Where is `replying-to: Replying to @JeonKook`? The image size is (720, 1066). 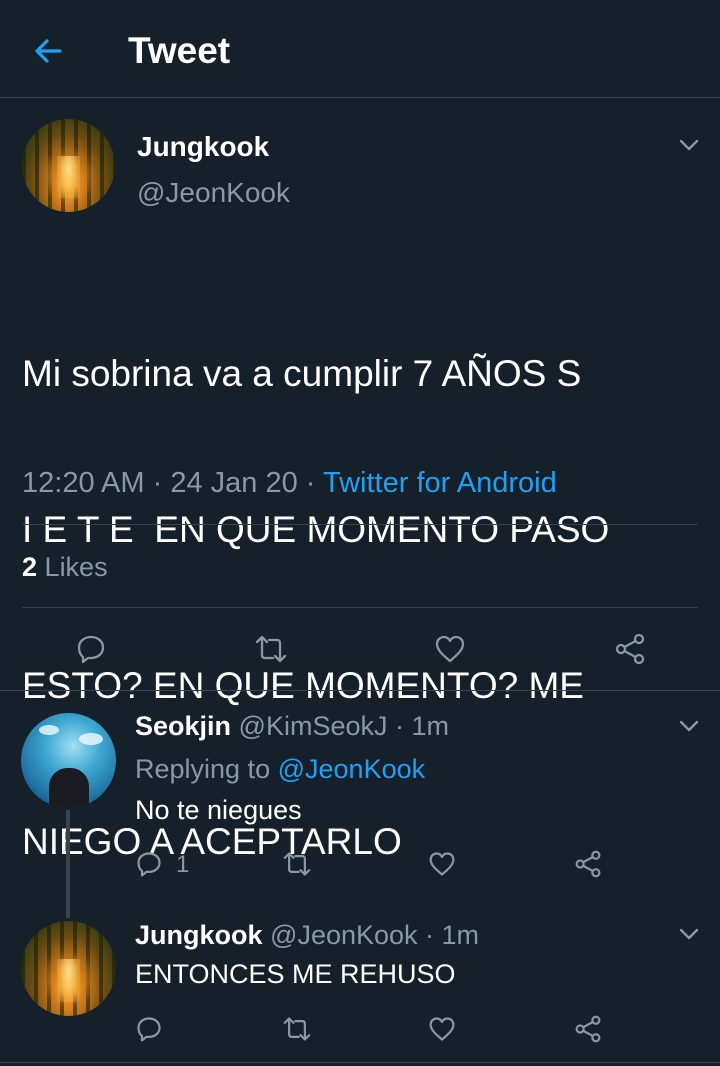 replying-to: Replying to @JeonKook is located at coordinates (280, 769).